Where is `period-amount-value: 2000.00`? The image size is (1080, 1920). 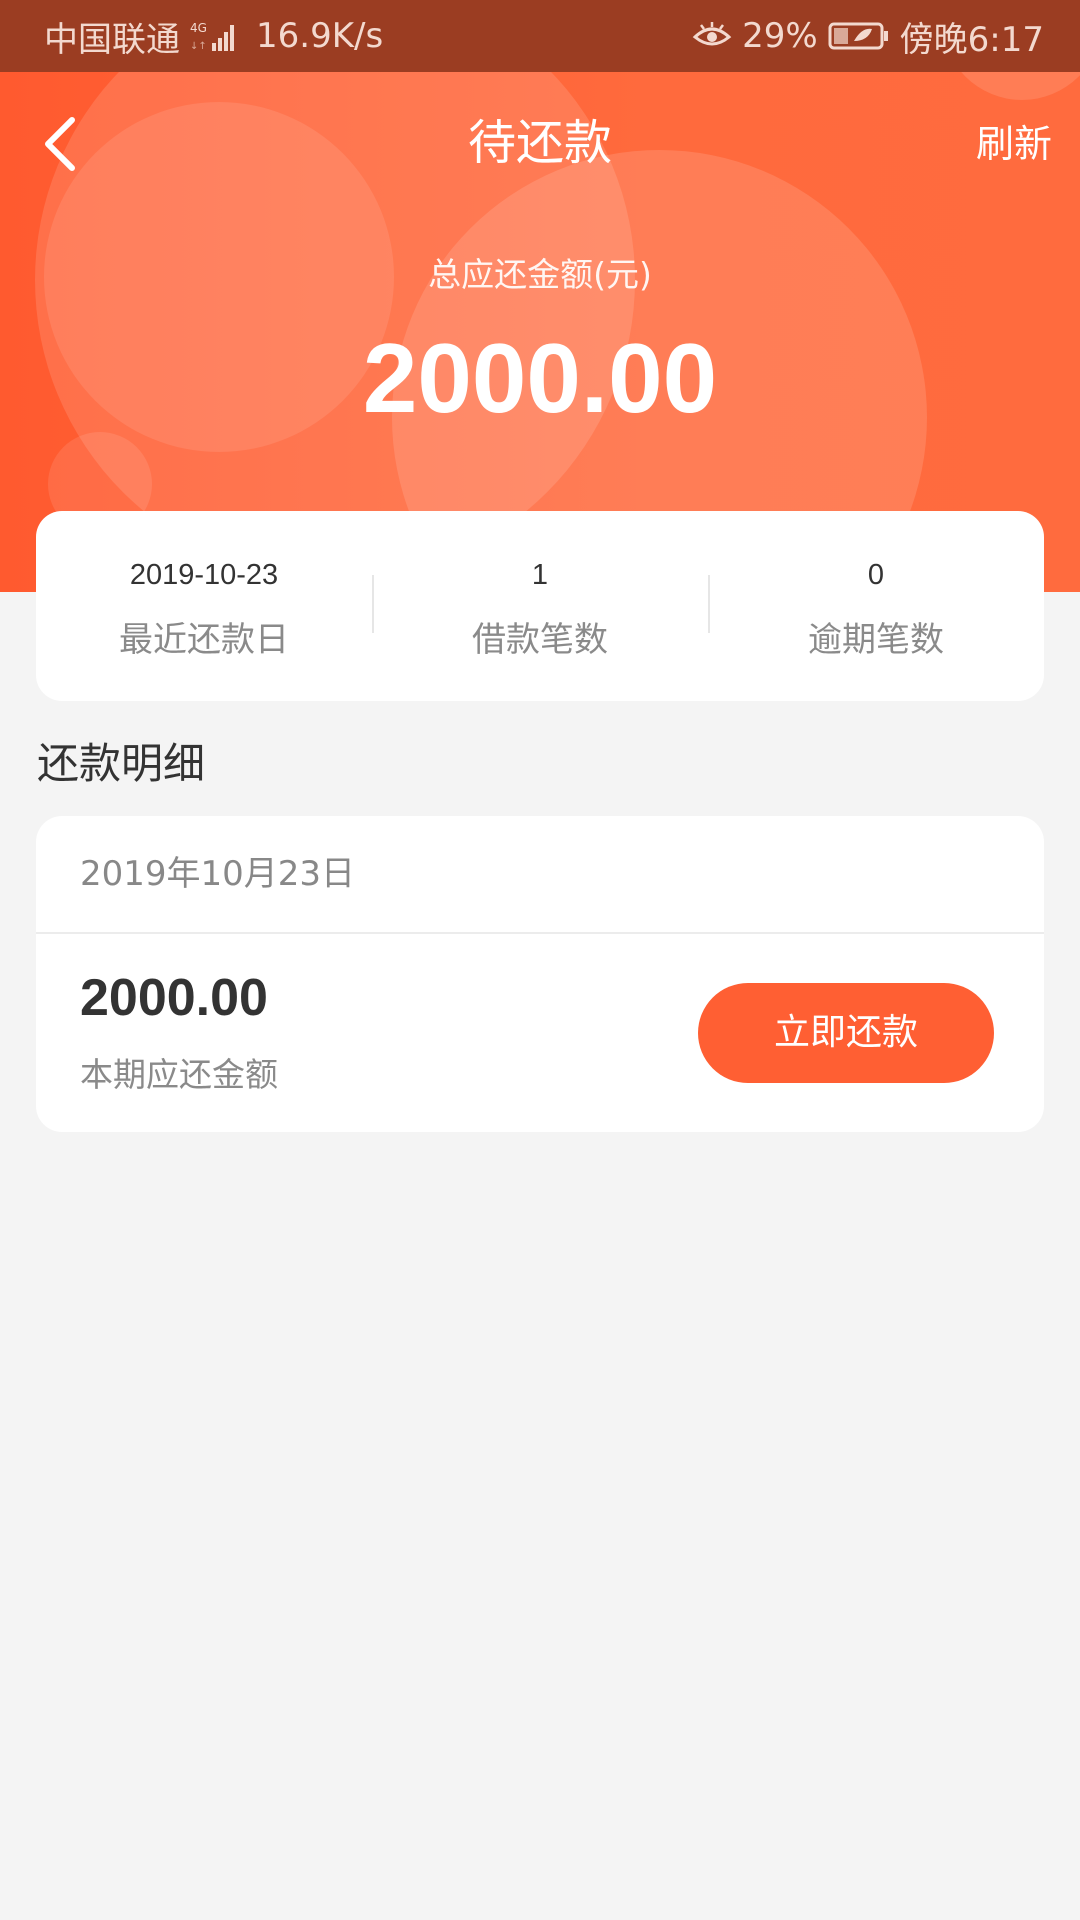 period-amount-value: 2000.00 is located at coordinates (174, 998).